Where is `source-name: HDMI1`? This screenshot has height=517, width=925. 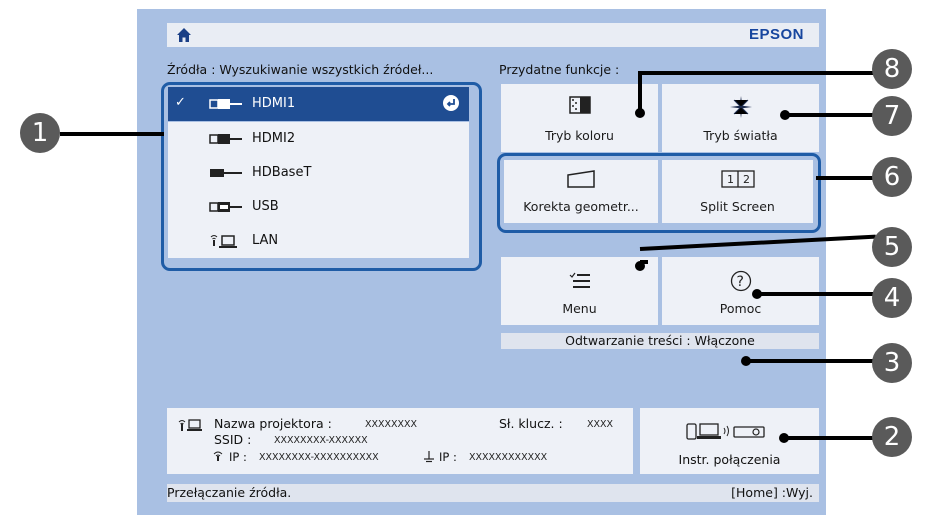 source-name: HDMI1 is located at coordinates (274, 103).